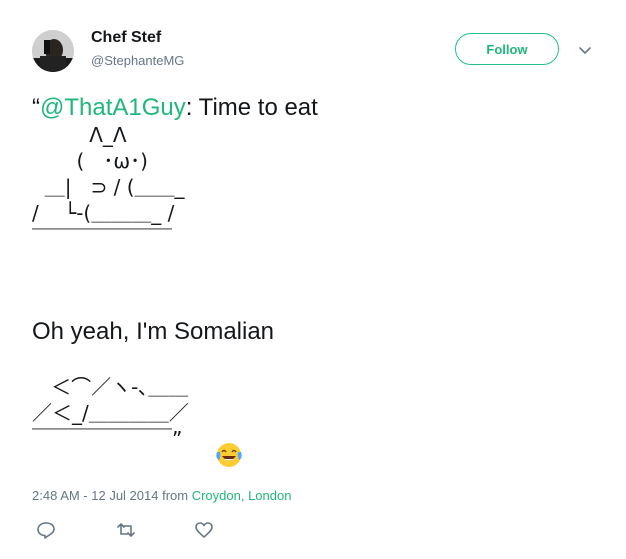  What do you see at coordinates (36, 107) in the screenshot?
I see `open-quote: “` at bounding box center [36, 107].